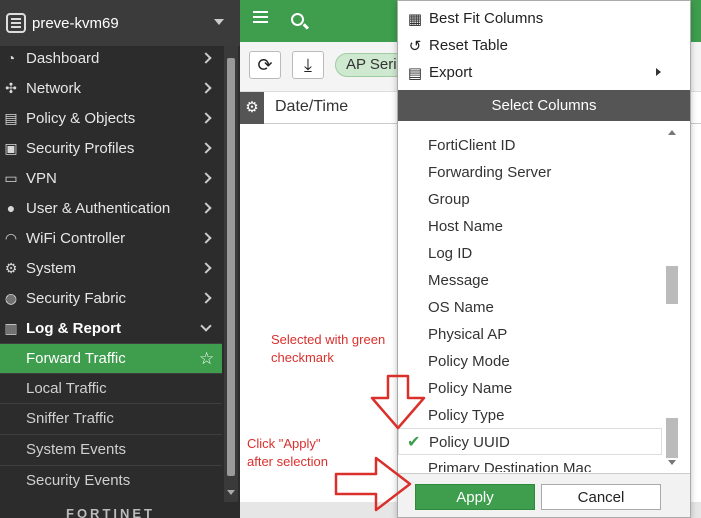 This screenshot has height=518, width=701. What do you see at coordinates (658, 72) in the screenshot?
I see `caret-right-icon` at bounding box center [658, 72].